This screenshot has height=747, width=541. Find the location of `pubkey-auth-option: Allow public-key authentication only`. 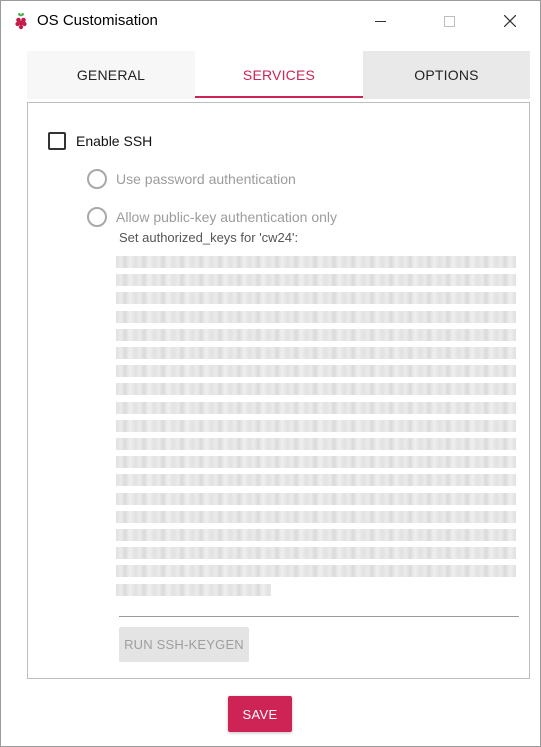

pubkey-auth-option: Allow public-key authentication only is located at coordinates (212, 217).